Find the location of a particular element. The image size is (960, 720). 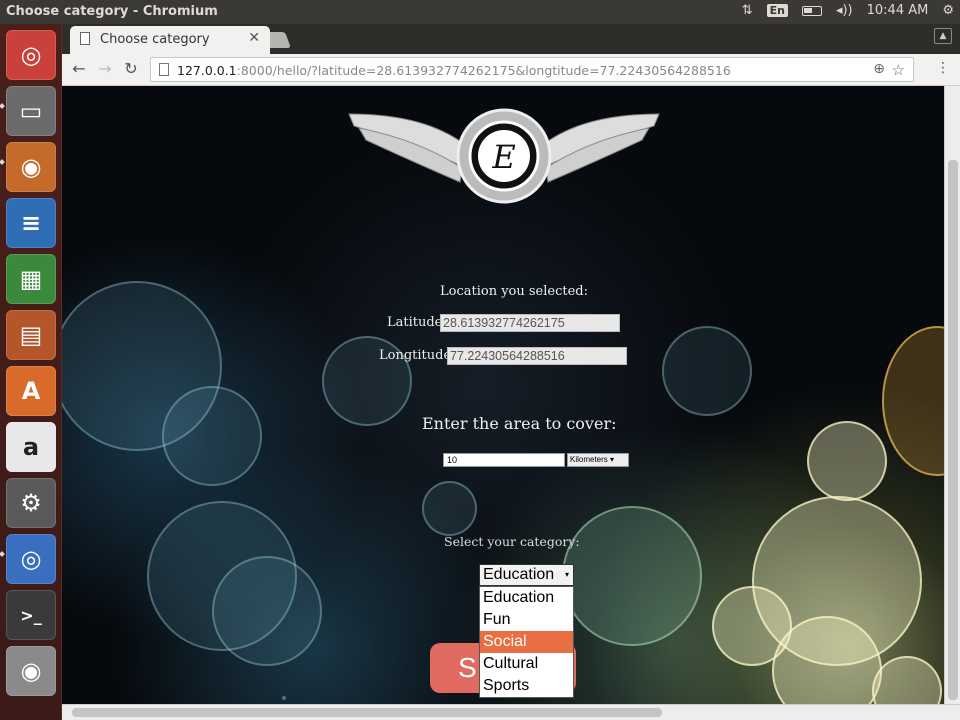

unit-select: Kilometers ▾ is located at coordinates (598, 460).